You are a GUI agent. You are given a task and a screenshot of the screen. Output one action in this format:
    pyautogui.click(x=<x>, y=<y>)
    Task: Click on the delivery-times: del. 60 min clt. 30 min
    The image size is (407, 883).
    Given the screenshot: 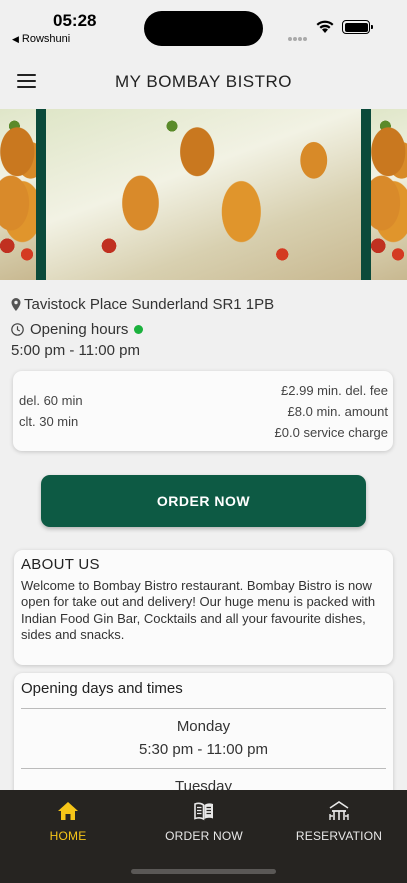 What is the action you would take?
    pyautogui.click(x=51, y=411)
    